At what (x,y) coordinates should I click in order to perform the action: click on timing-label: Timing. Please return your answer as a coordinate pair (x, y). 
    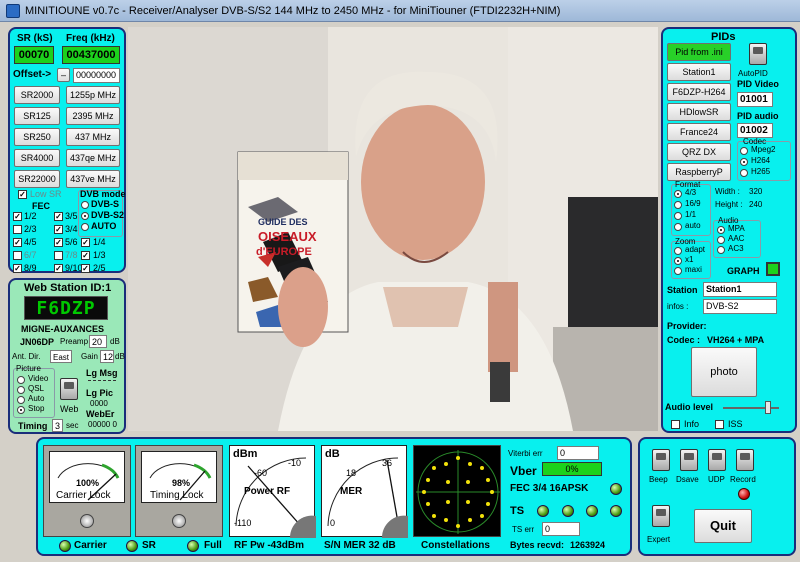
    Looking at the image, I should click on (33, 426).